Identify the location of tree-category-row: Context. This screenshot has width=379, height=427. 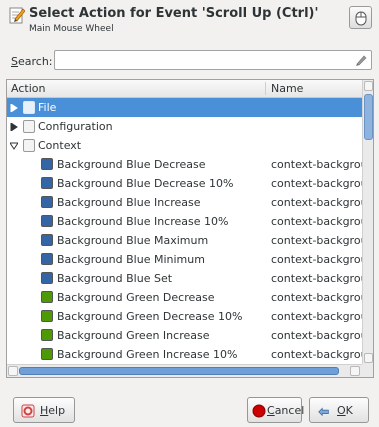
(184, 145).